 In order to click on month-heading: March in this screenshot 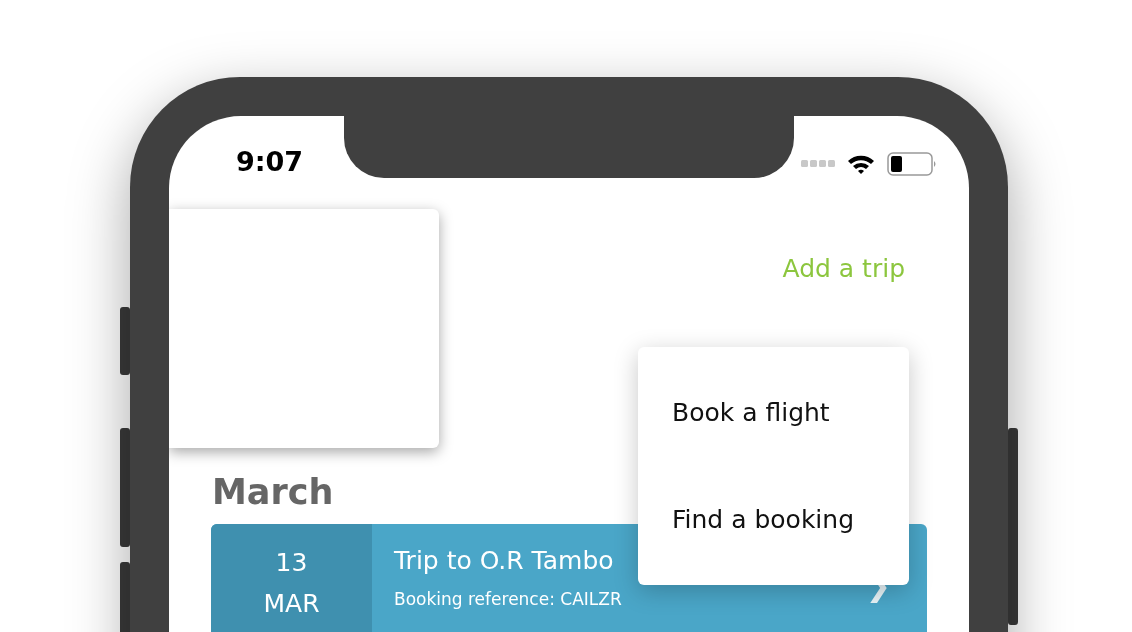, I will do `click(273, 492)`.